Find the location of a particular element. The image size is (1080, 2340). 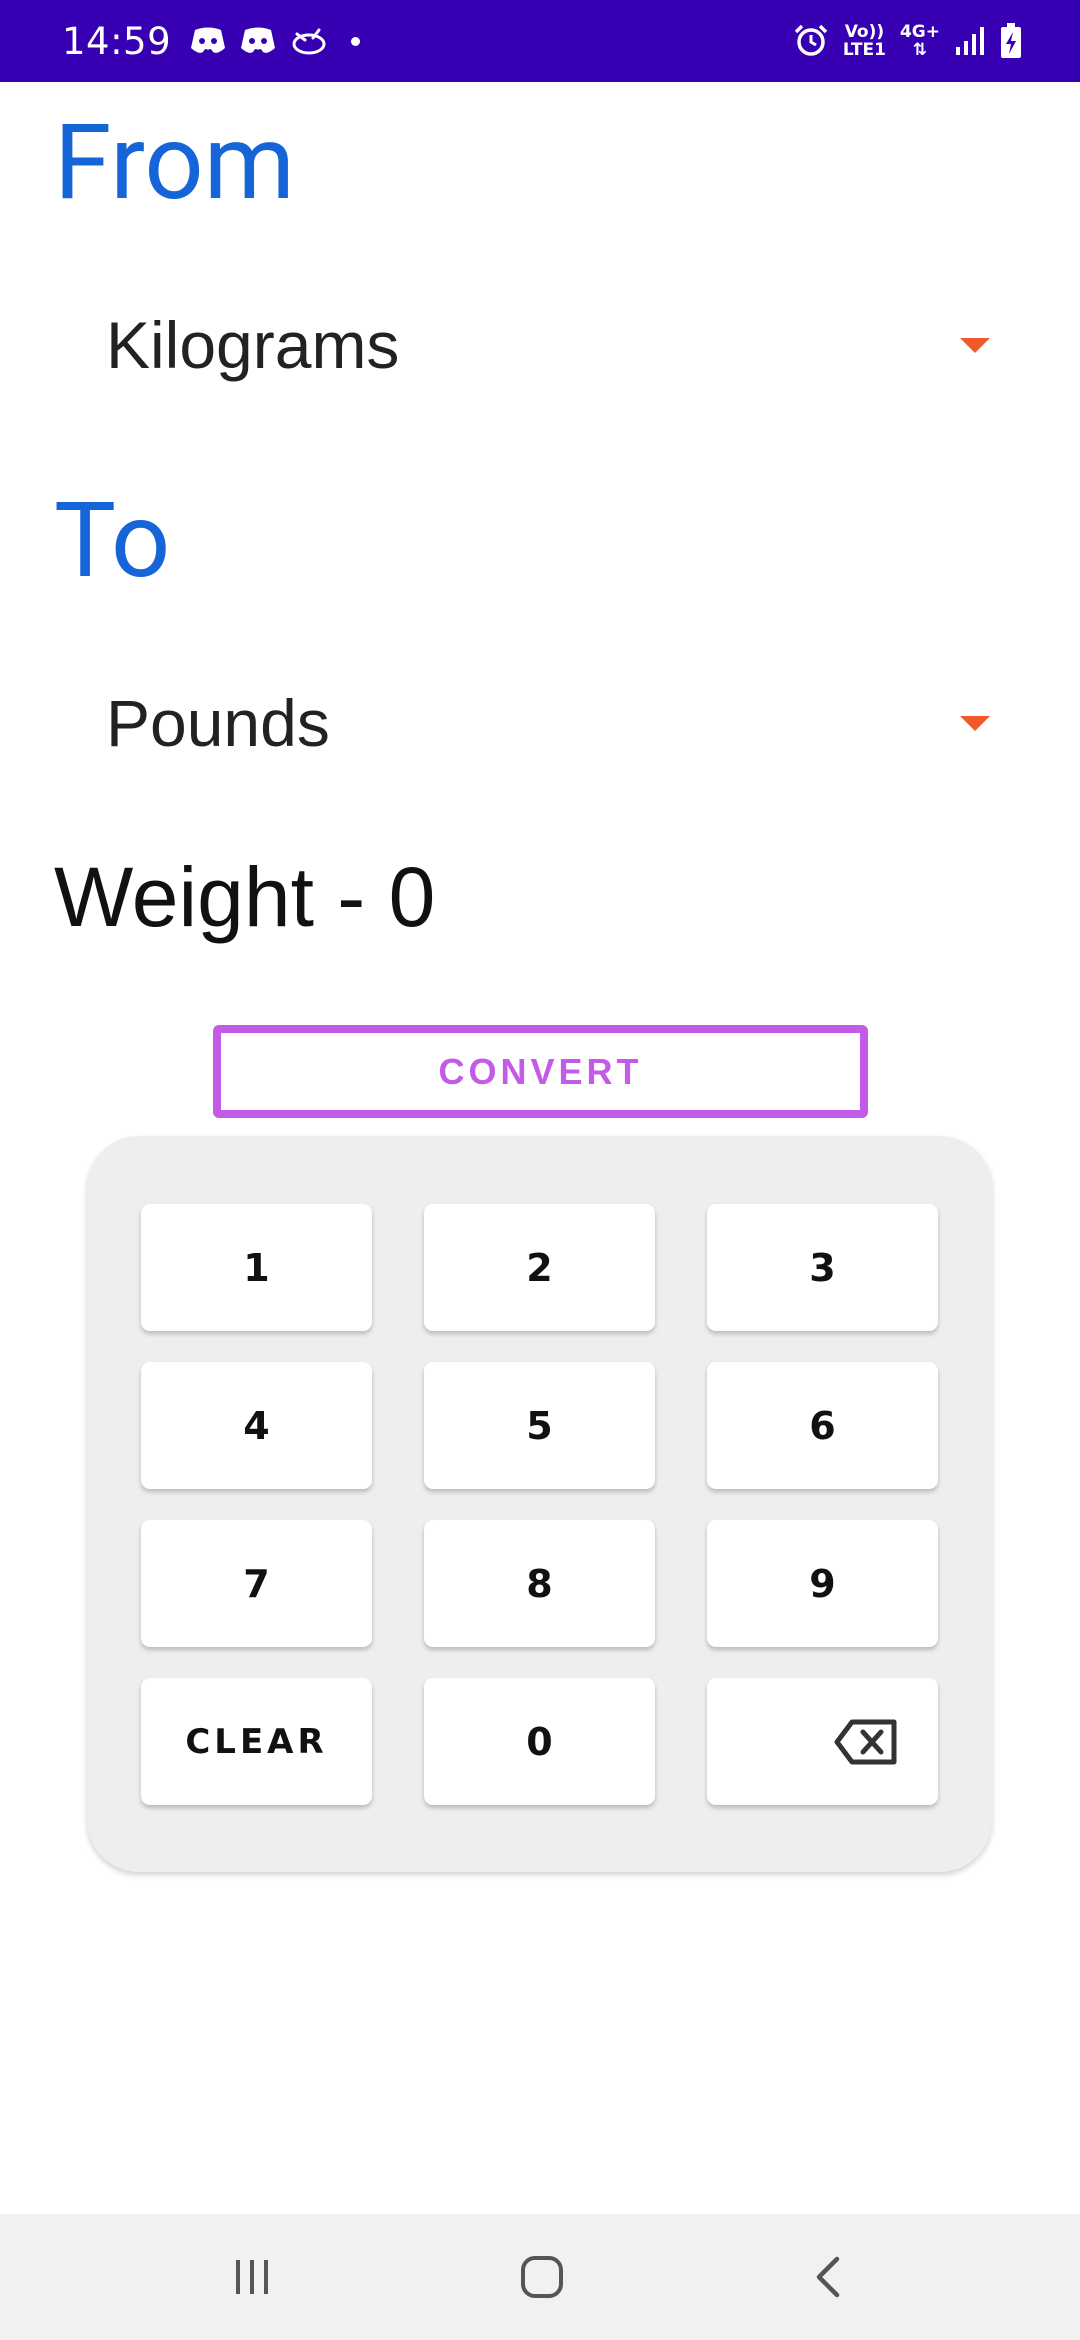

key-2: 2 is located at coordinates (539, 1267).